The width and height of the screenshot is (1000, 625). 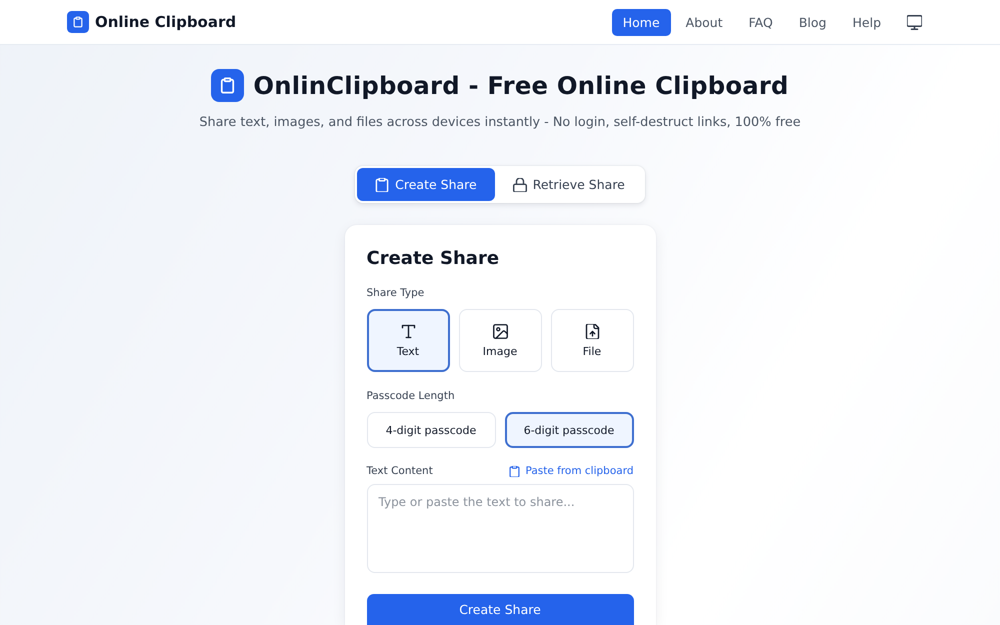 What do you see at coordinates (592, 340) in the screenshot?
I see `share-type-option: File` at bounding box center [592, 340].